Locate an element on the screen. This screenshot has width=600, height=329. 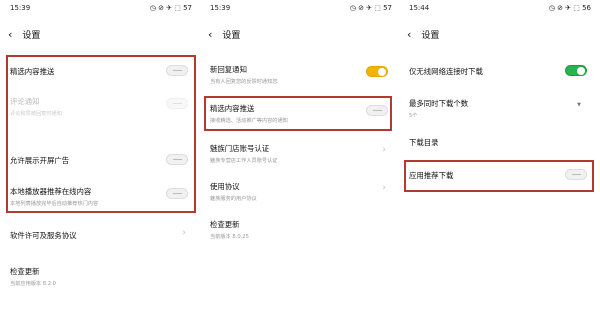
dropdown-caret-icon: ▼ is located at coordinates (579, 105).